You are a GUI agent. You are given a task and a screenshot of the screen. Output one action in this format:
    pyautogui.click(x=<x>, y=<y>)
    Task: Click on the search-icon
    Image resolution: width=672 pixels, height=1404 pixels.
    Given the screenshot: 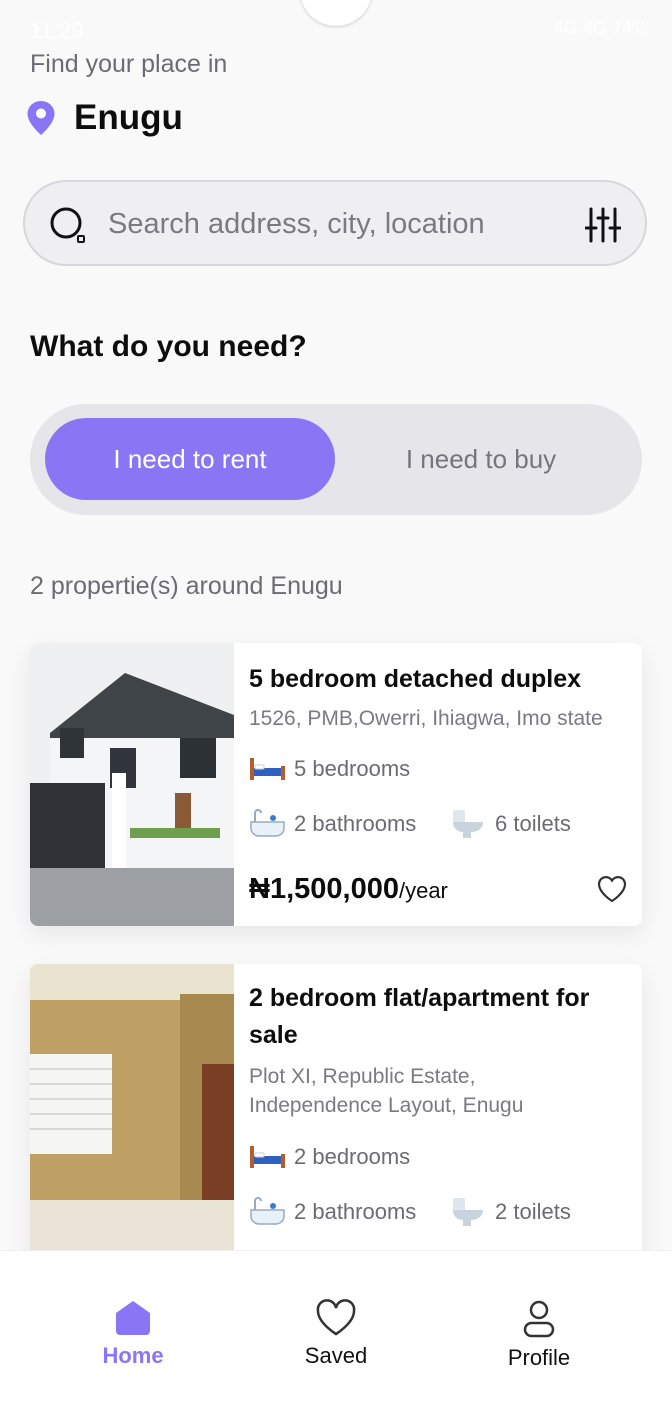 What is the action you would take?
    pyautogui.click(x=67, y=225)
    